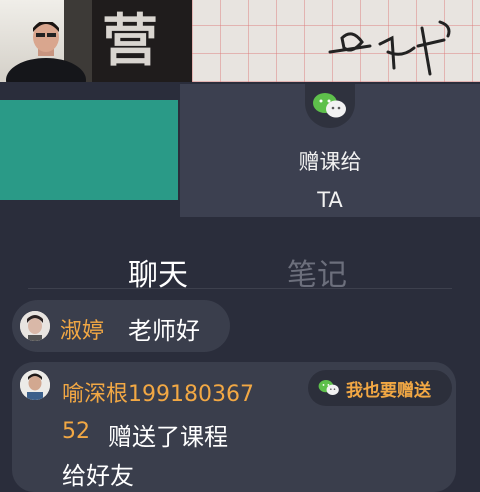 Image resolution: width=480 pixels, height=492 pixels. I want to click on writing-paper, so click(336, 41).